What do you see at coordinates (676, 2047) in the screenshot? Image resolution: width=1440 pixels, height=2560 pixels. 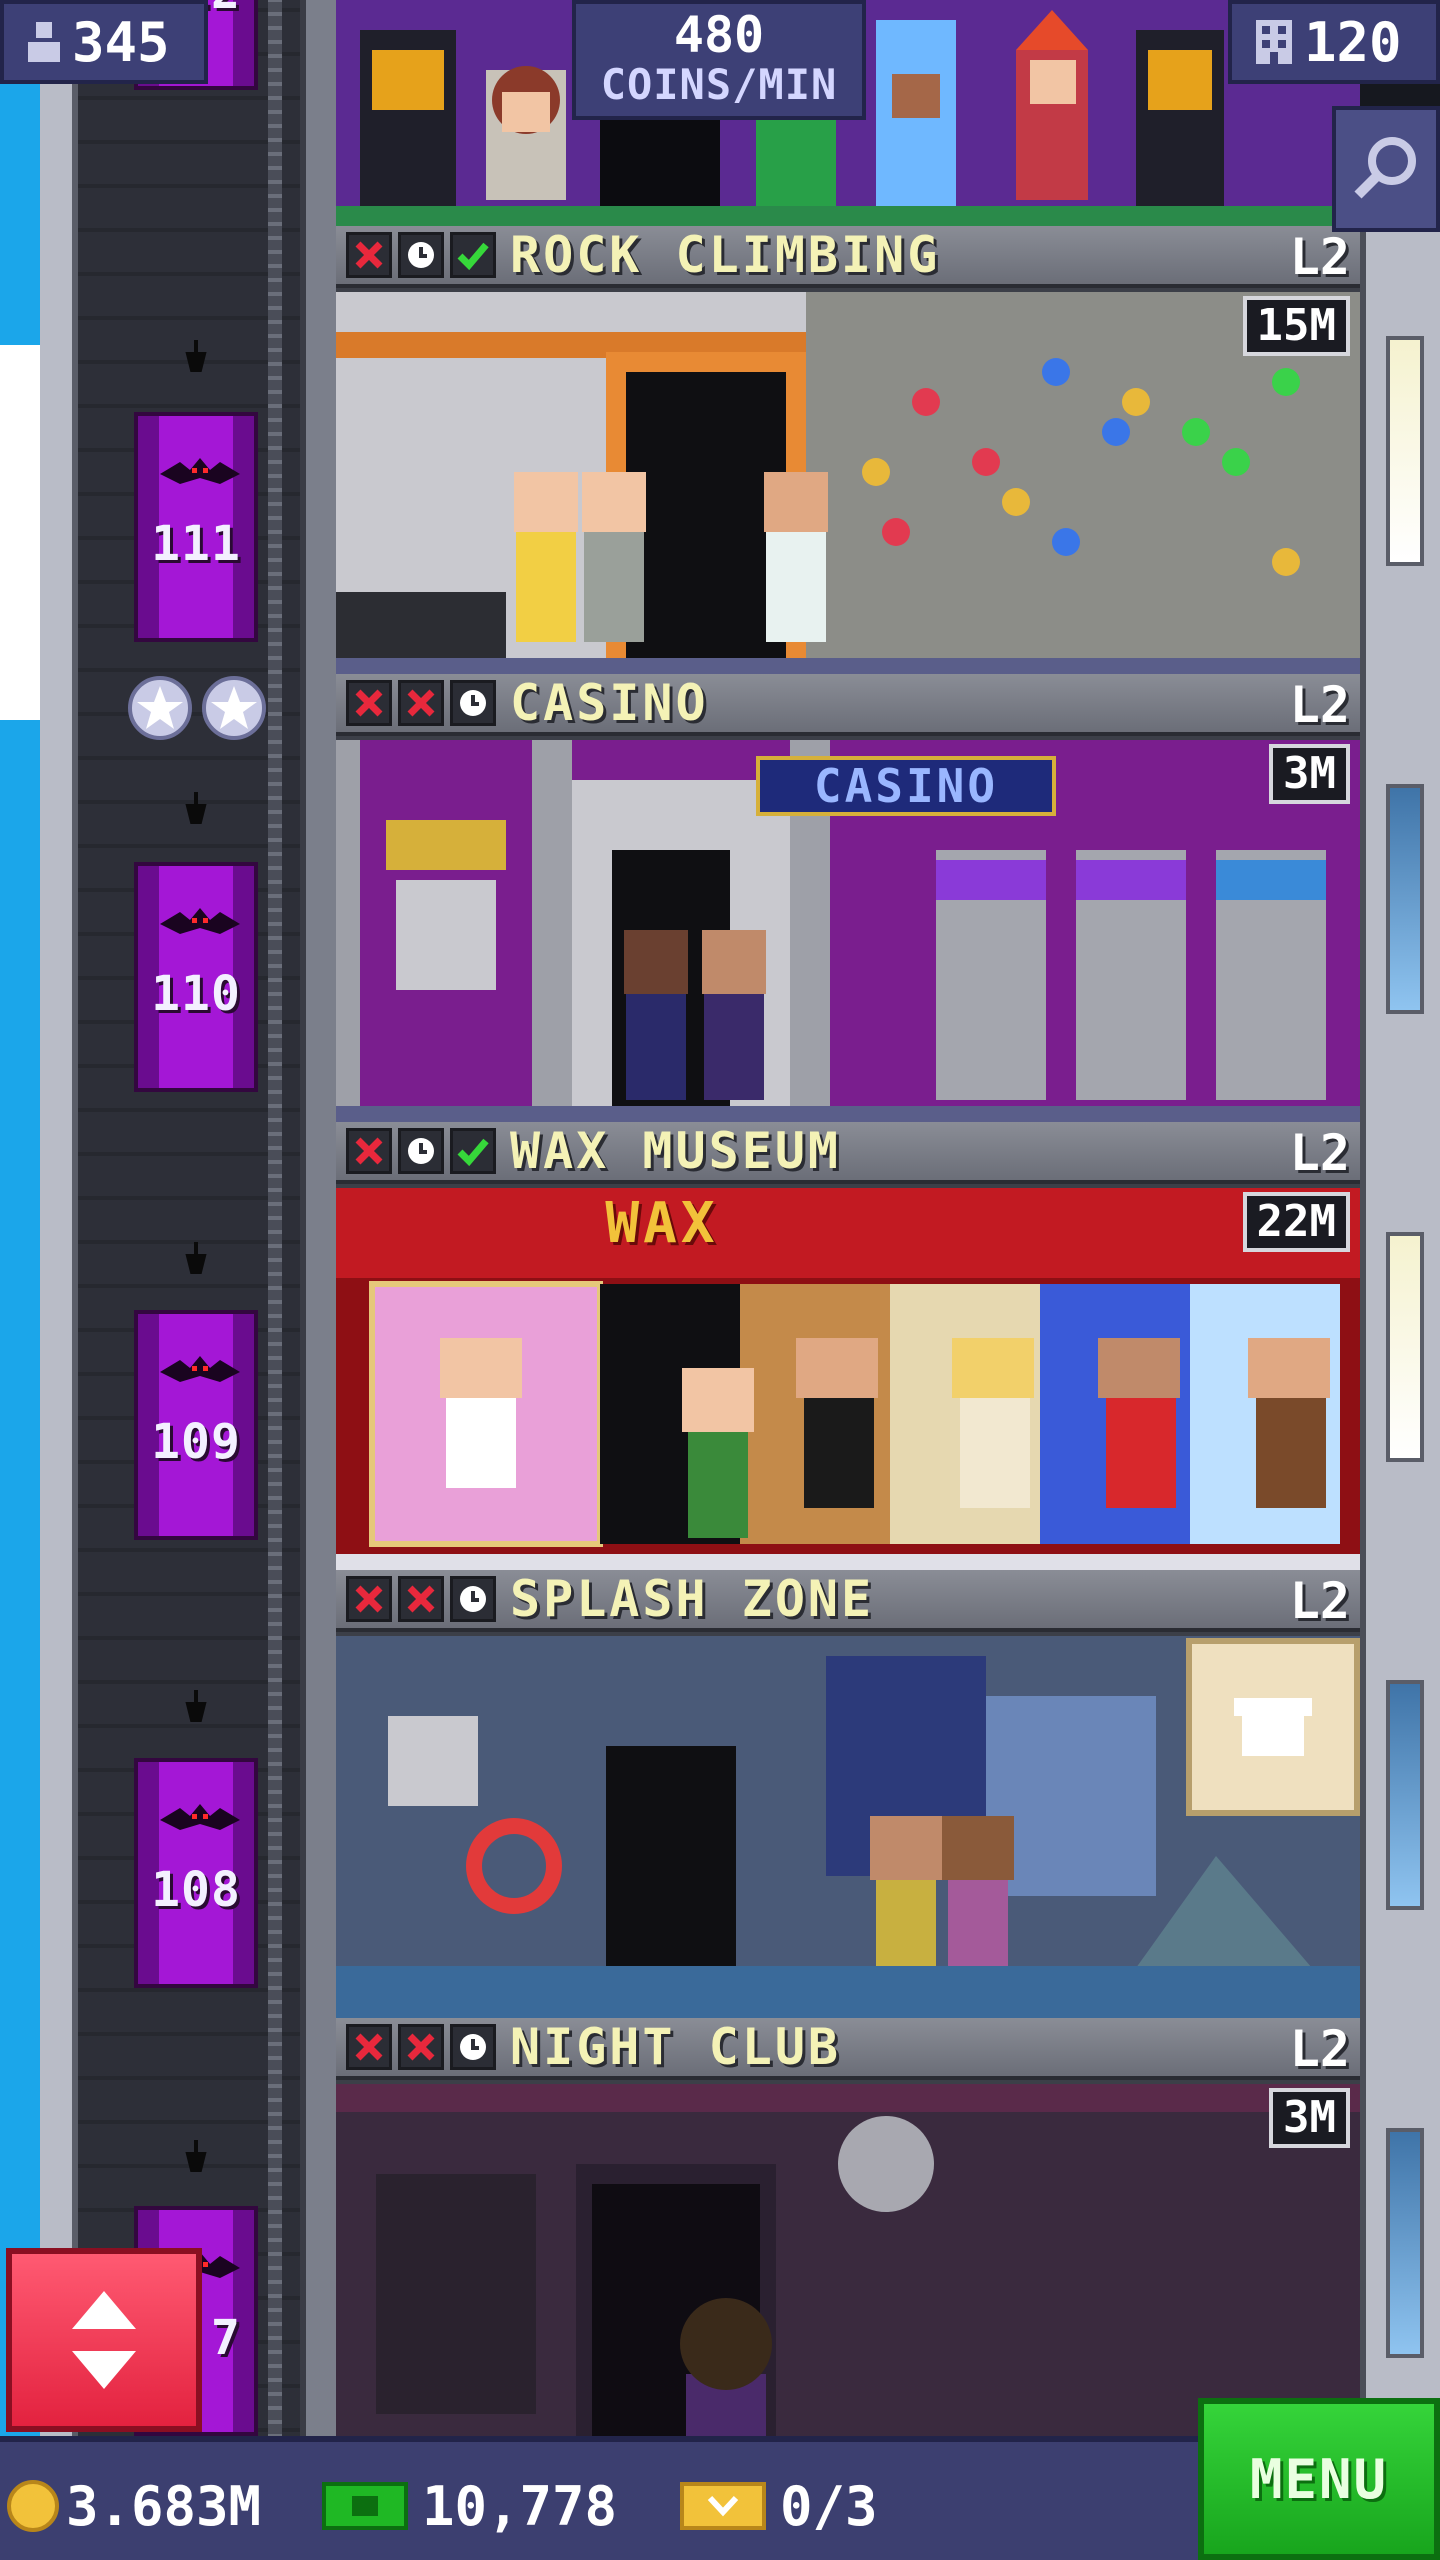 I see `room-name: NIGHT CLUB` at bounding box center [676, 2047].